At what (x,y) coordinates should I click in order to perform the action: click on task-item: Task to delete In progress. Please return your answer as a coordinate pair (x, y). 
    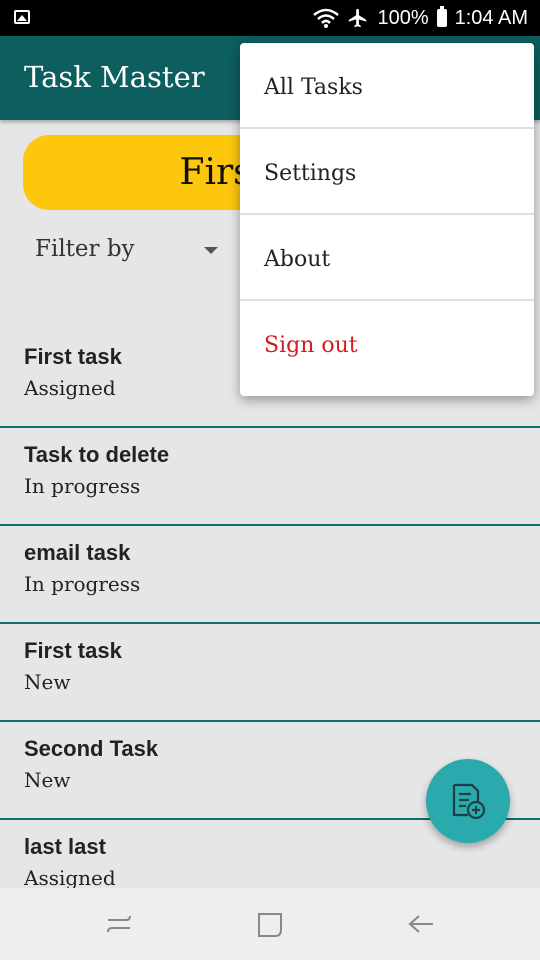
    Looking at the image, I should click on (270, 477).